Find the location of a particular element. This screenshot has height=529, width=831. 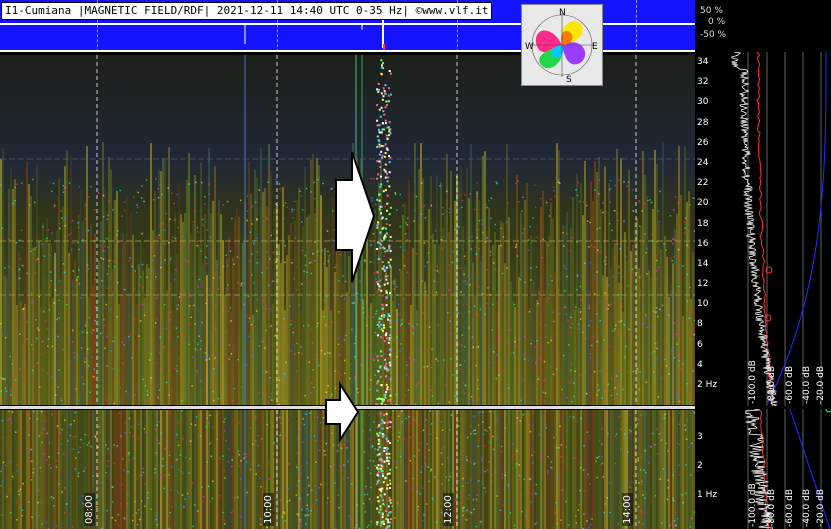

freq-tick-low: 3 is located at coordinates (700, 437).